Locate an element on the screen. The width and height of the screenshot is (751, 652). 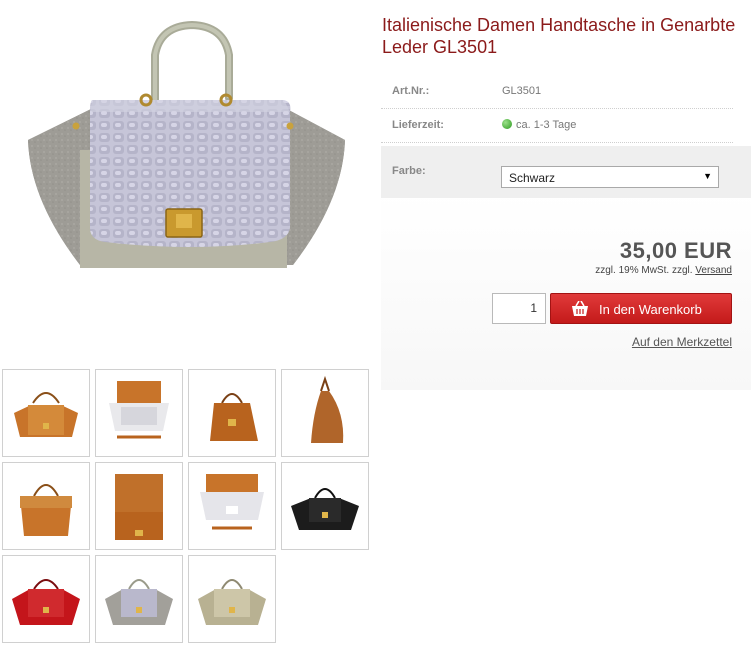
color-option-box: Farbe: Schwarz ▼ is located at coordinates (566, 172).